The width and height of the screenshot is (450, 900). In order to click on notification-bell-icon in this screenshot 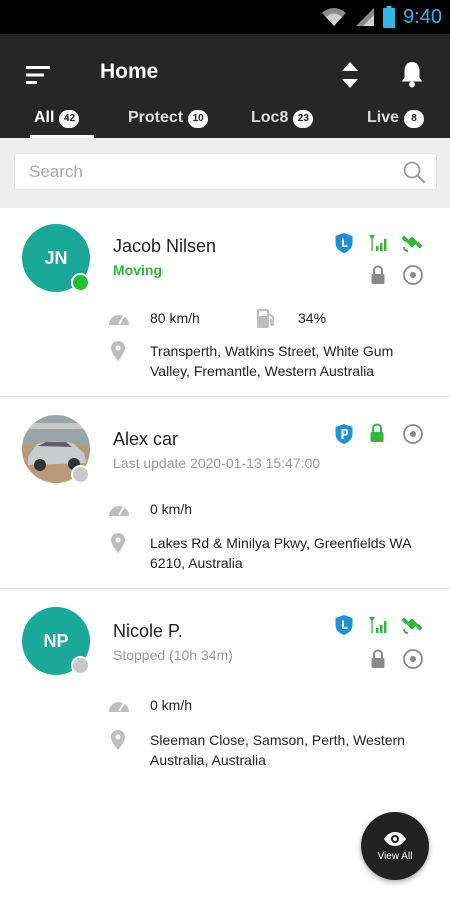, I will do `click(412, 74)`.